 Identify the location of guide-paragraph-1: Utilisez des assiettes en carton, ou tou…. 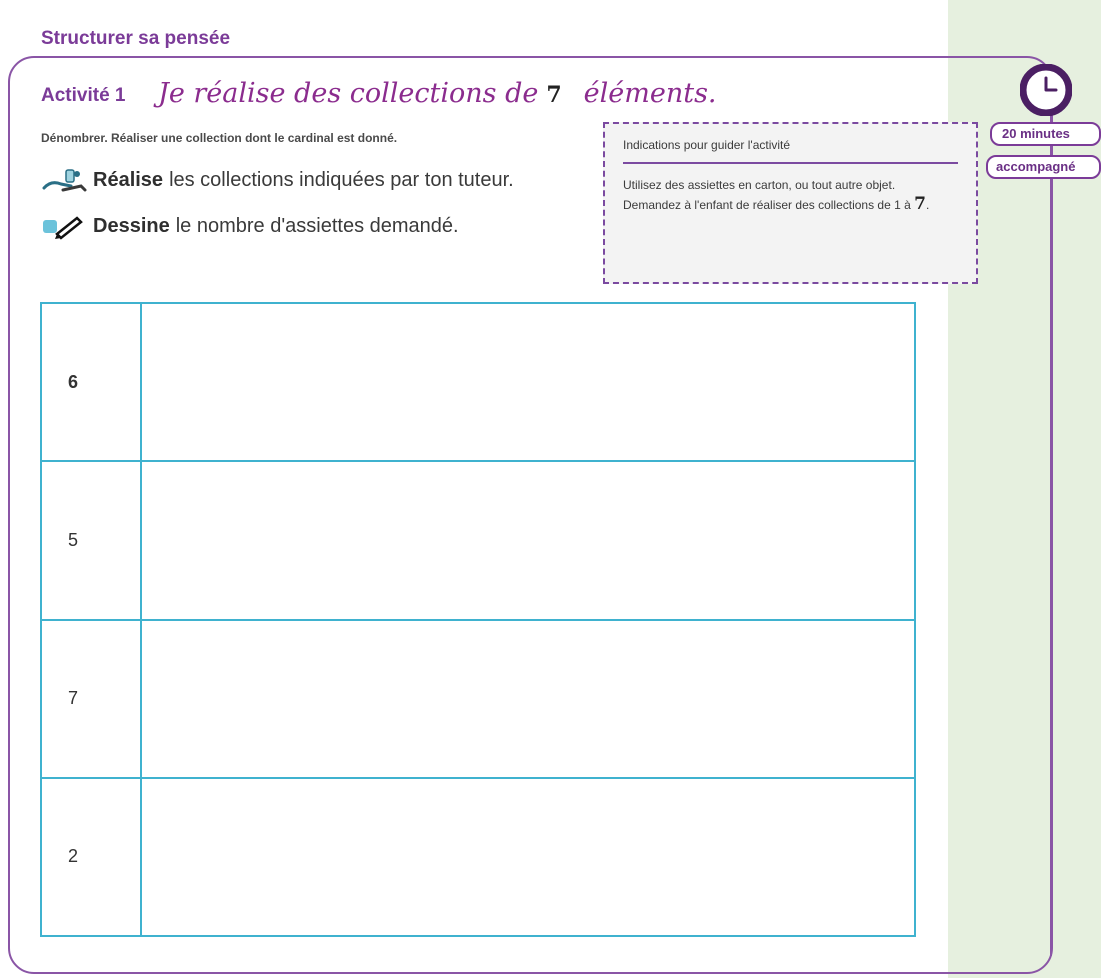
(759, 185).